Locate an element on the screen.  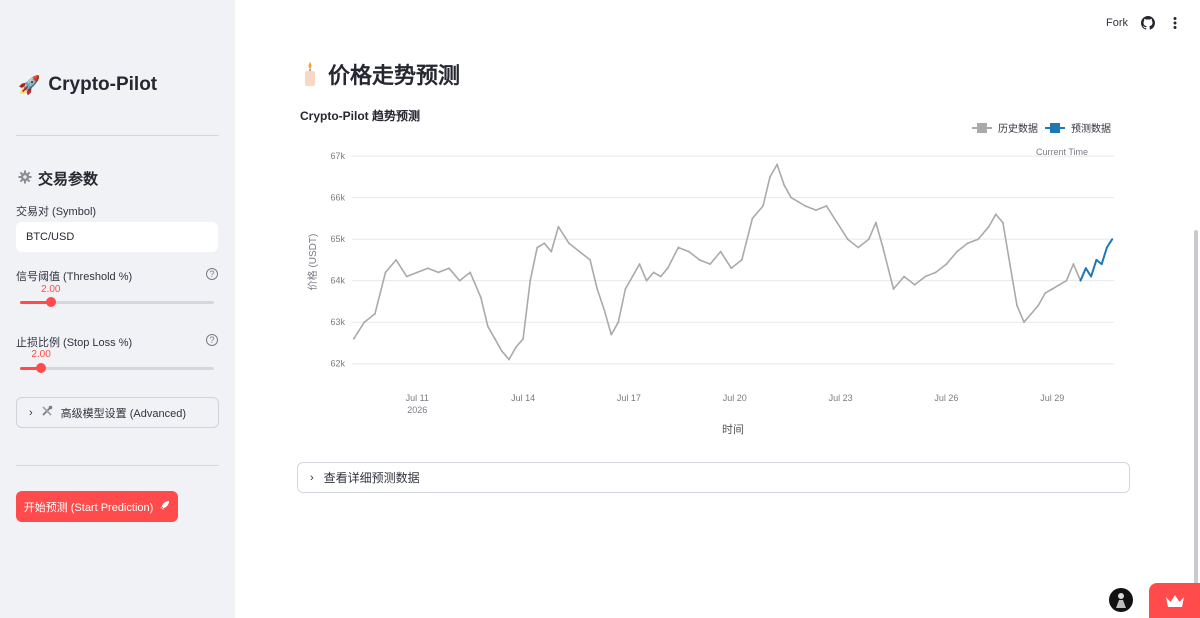
rocket-icon: 🚀 is located at coordinates (29, 84).